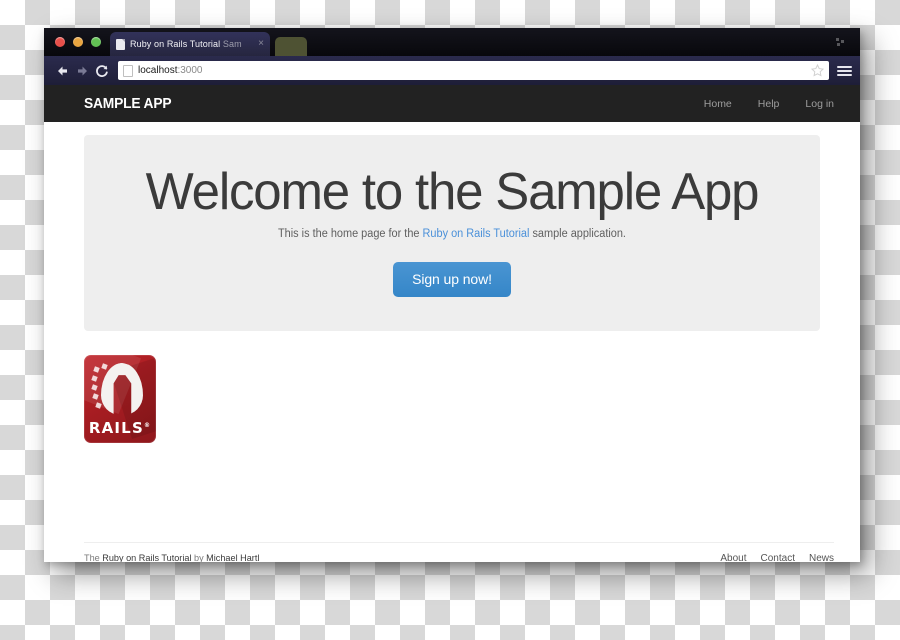  I want to click on new-tab-button, so click(291, 46).